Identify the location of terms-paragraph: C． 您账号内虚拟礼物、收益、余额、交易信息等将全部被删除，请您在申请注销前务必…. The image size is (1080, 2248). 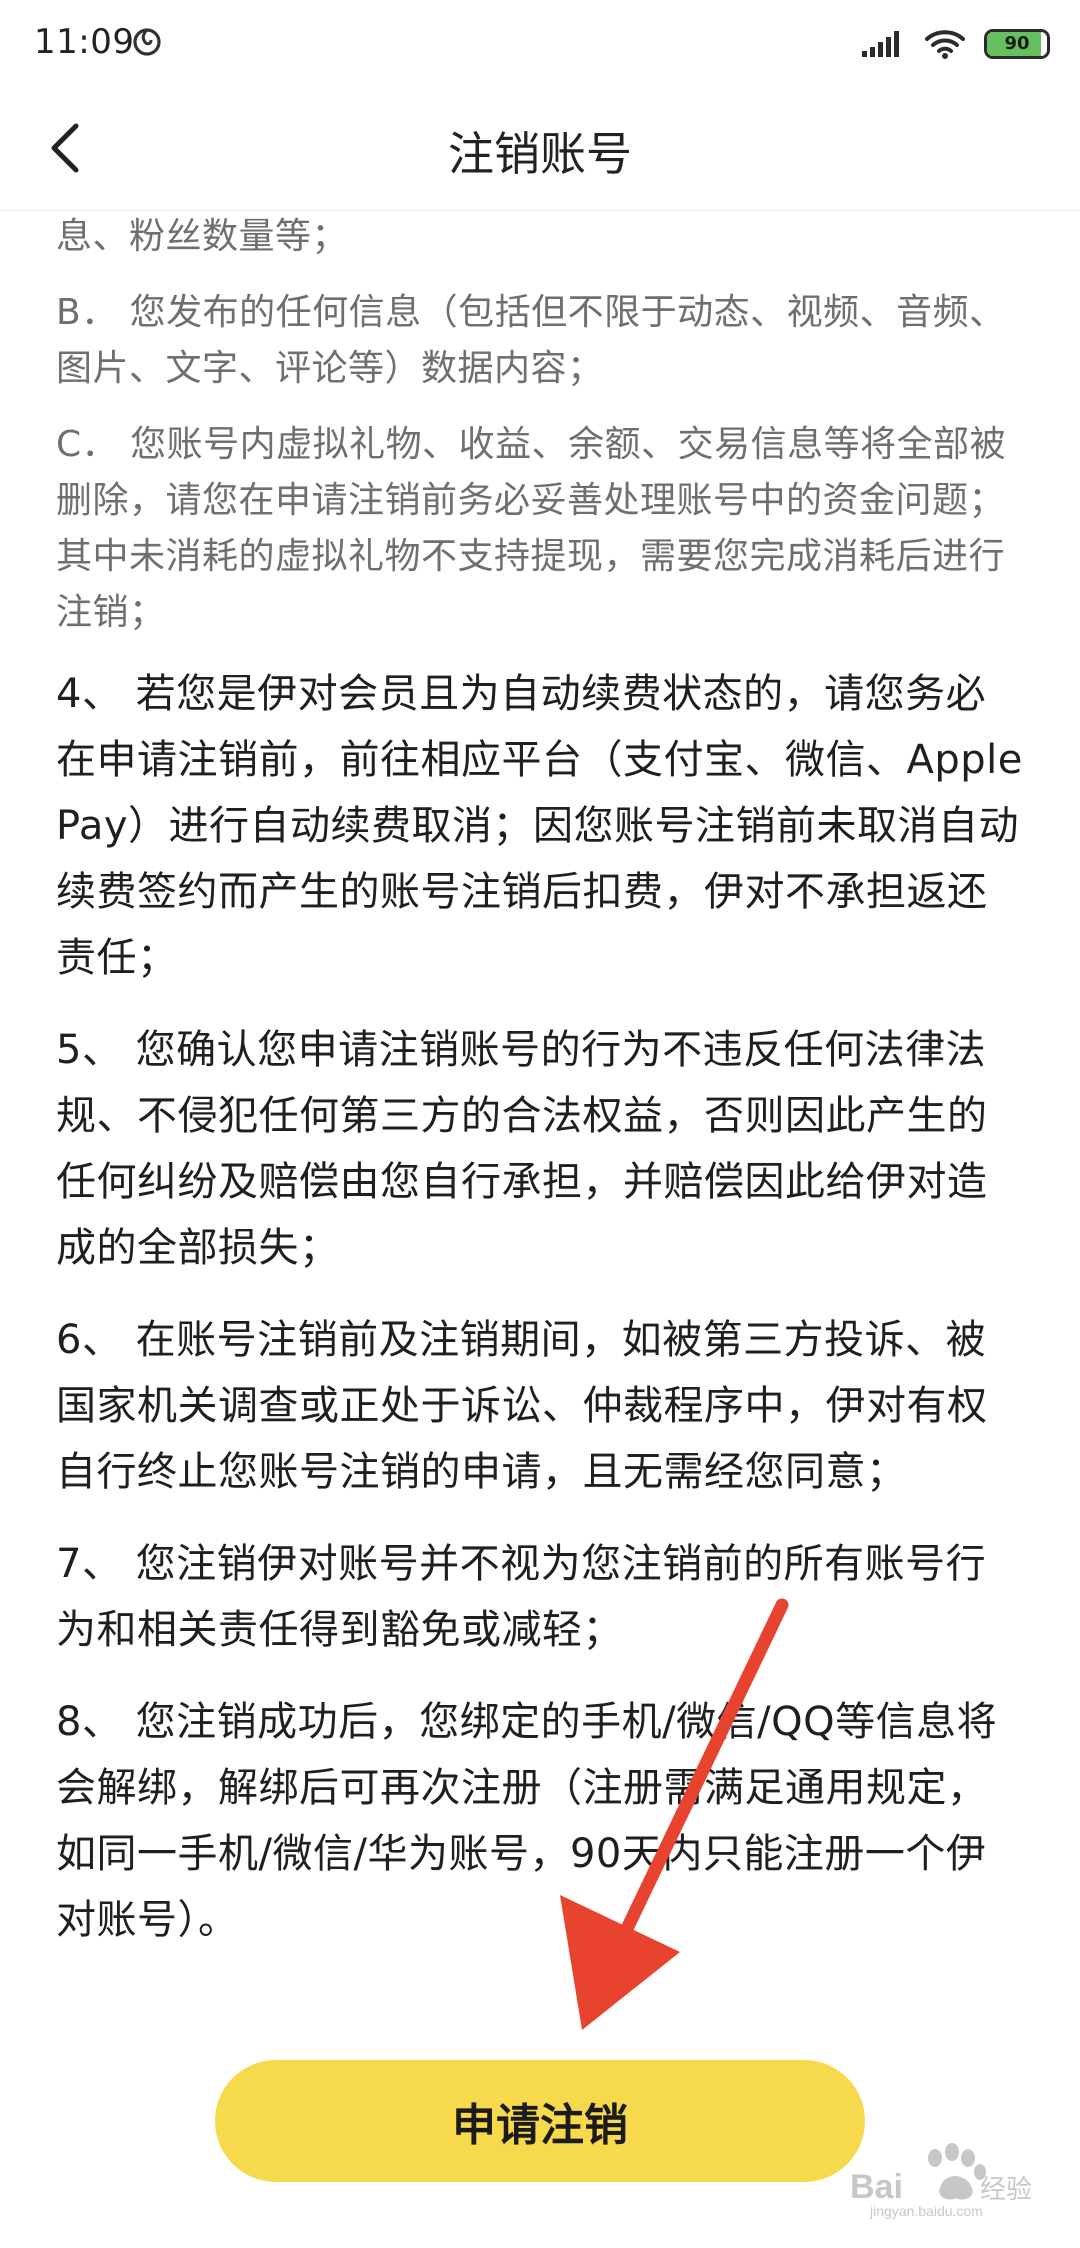
(531, 528).